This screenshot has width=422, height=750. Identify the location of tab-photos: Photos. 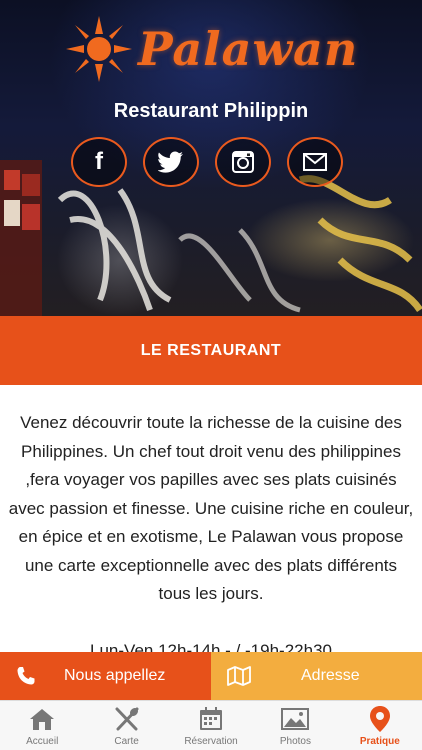
(295, 725).